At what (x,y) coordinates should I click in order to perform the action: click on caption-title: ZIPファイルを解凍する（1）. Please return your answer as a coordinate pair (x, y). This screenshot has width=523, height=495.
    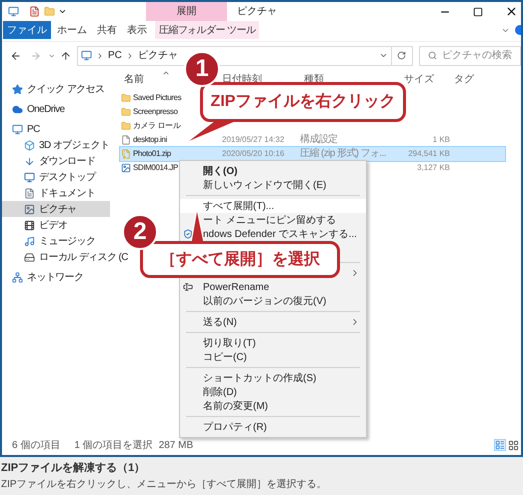
    Looking at the image, I should click on (73, 468).